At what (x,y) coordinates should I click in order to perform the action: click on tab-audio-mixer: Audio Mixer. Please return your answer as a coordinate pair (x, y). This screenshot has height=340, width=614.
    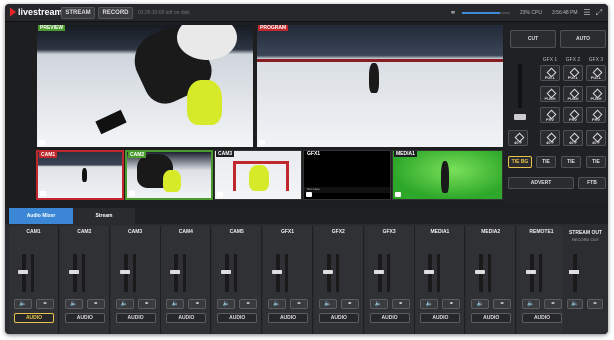
    Looking at the image, I should click on (41, 216).